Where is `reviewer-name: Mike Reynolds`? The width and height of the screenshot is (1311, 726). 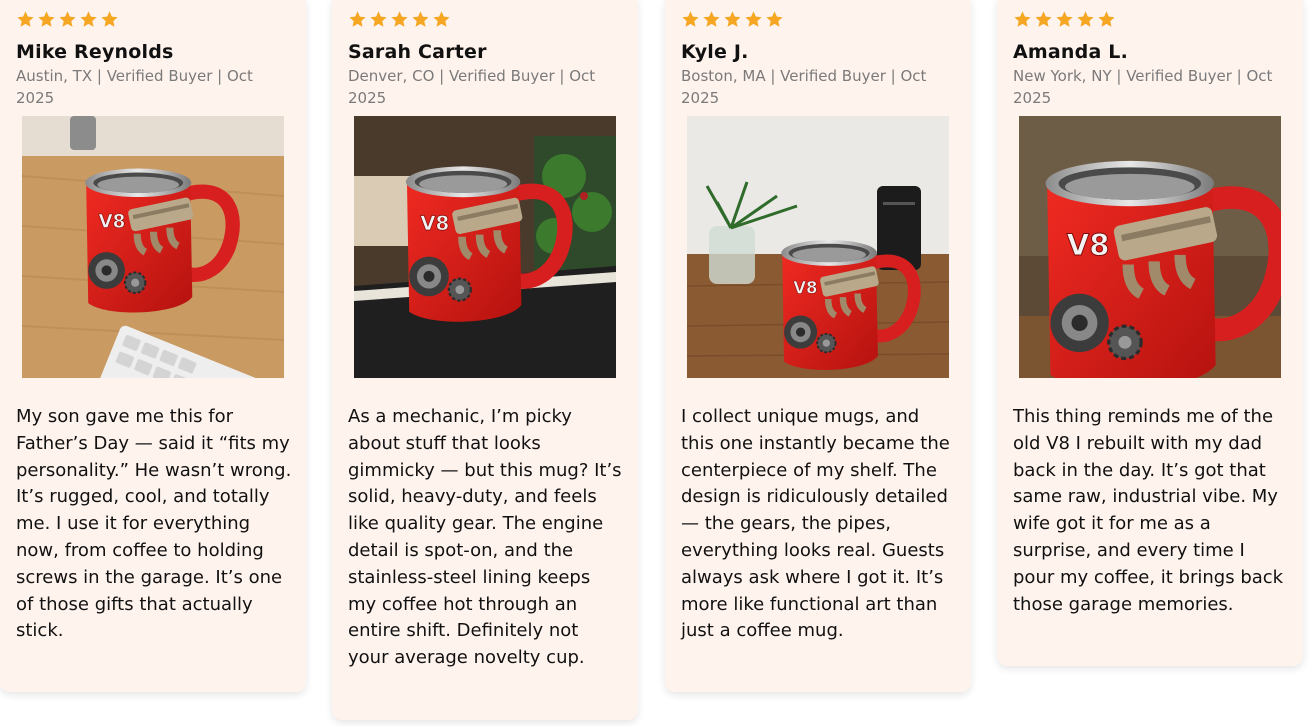
reviewer-name: Mike Reynolds is located at coordinates (95, 52).